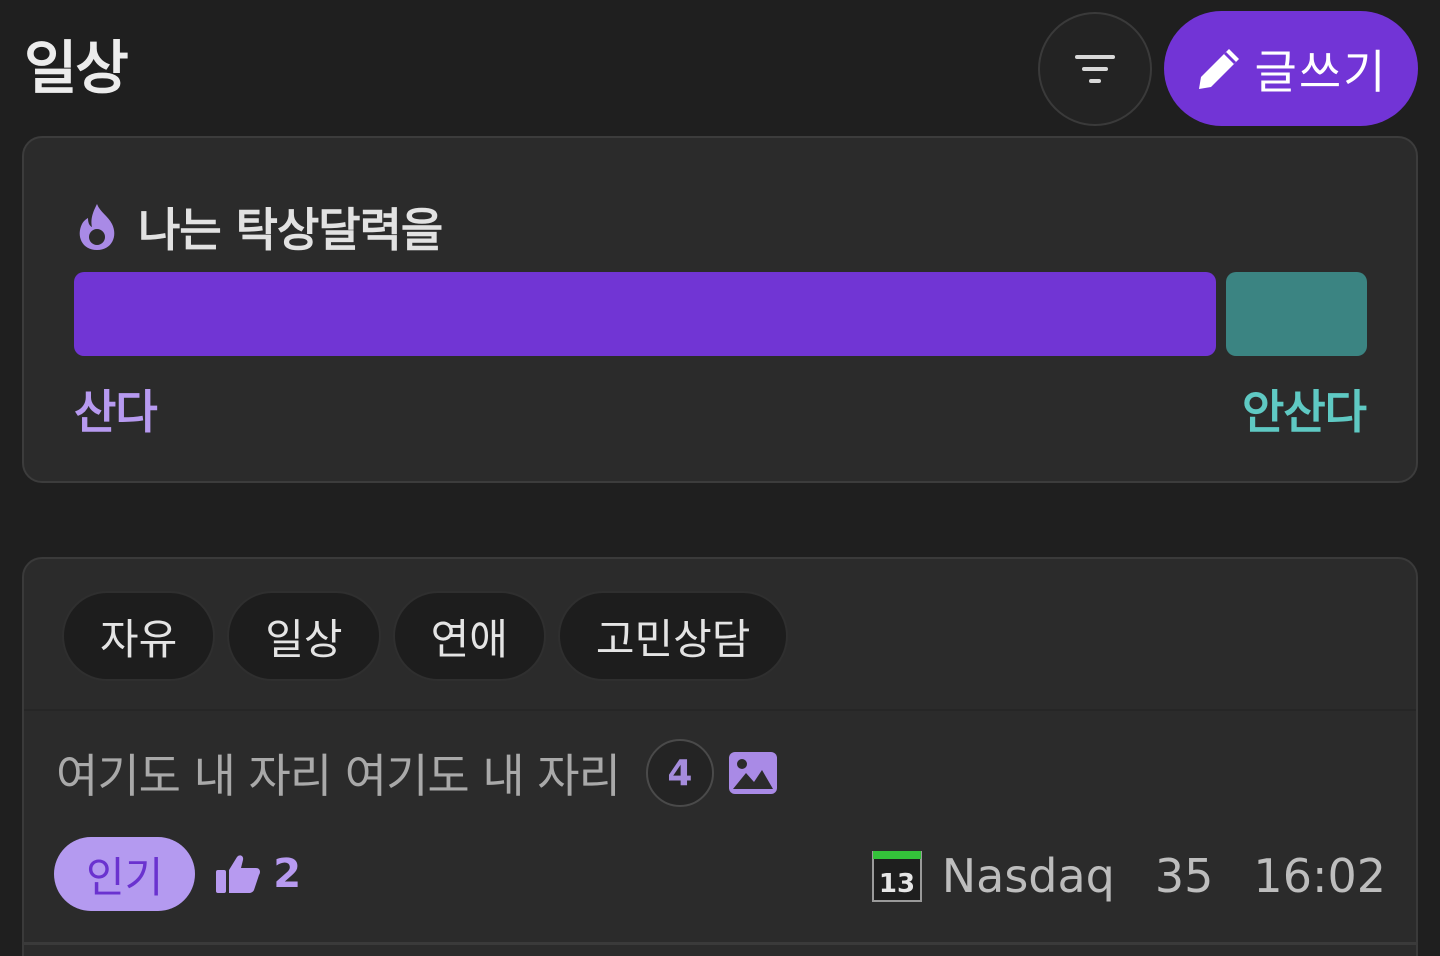 This screenshot has width=1440, height=956. Describe the element at coordinates (1321, 71) in the screenshot. I see `write-post-label: 글쓰기` at that location.